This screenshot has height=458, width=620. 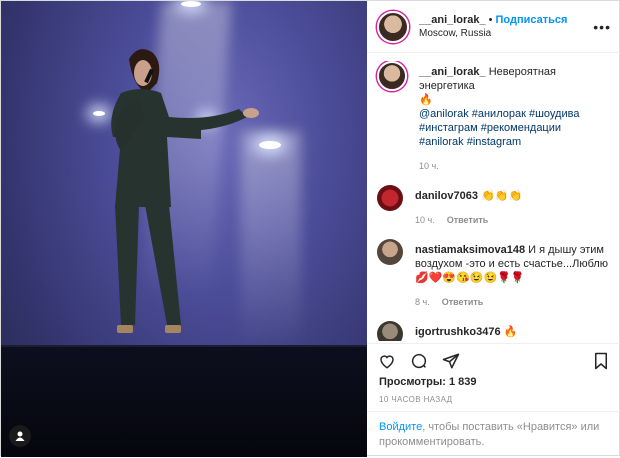 I want to click on more-options-icon: •••, so click(x=602, y=27).